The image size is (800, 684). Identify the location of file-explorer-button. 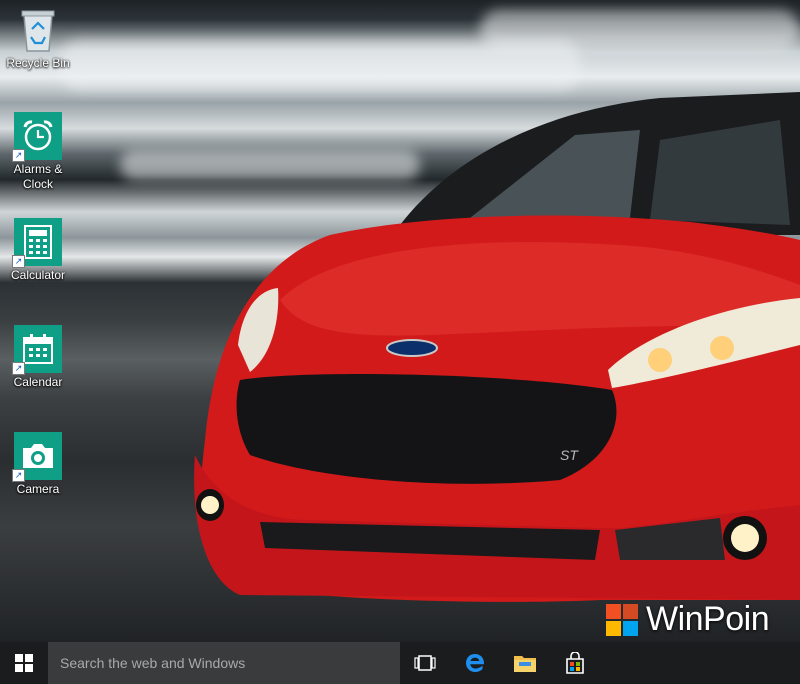
(525, 663).